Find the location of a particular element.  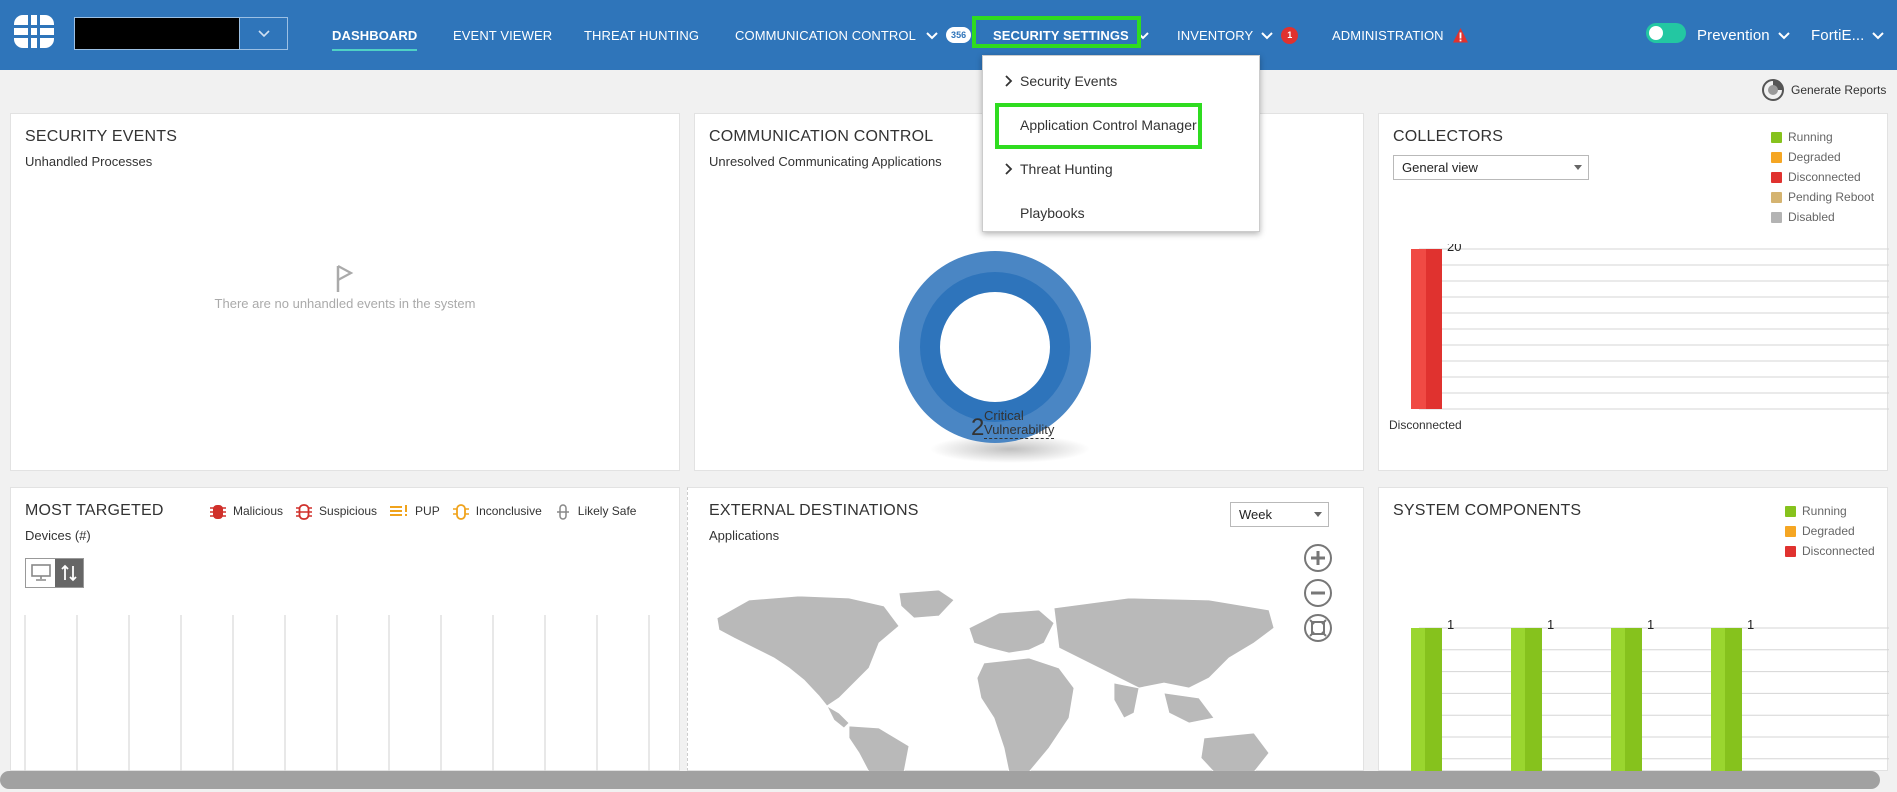

map-europe is located at coordinates (1011, 631).